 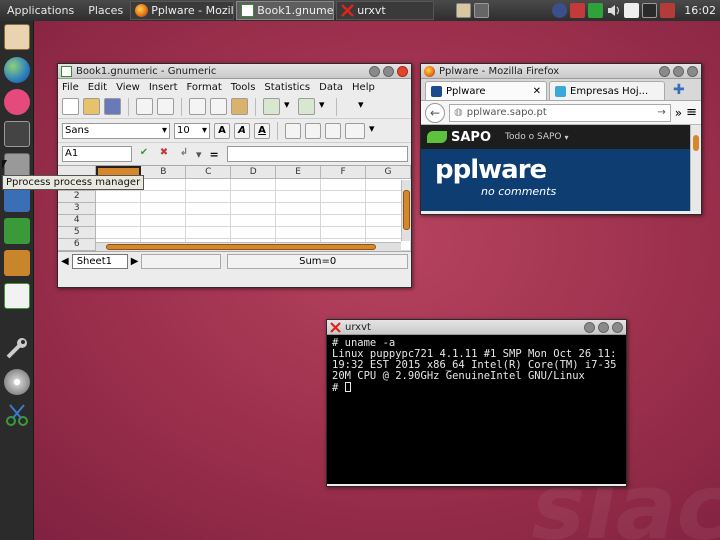 What do you see at coordinates (471, 137) in the screenshot?
I see `sapo-logo: SAPO` at bounding box center [471, 137].